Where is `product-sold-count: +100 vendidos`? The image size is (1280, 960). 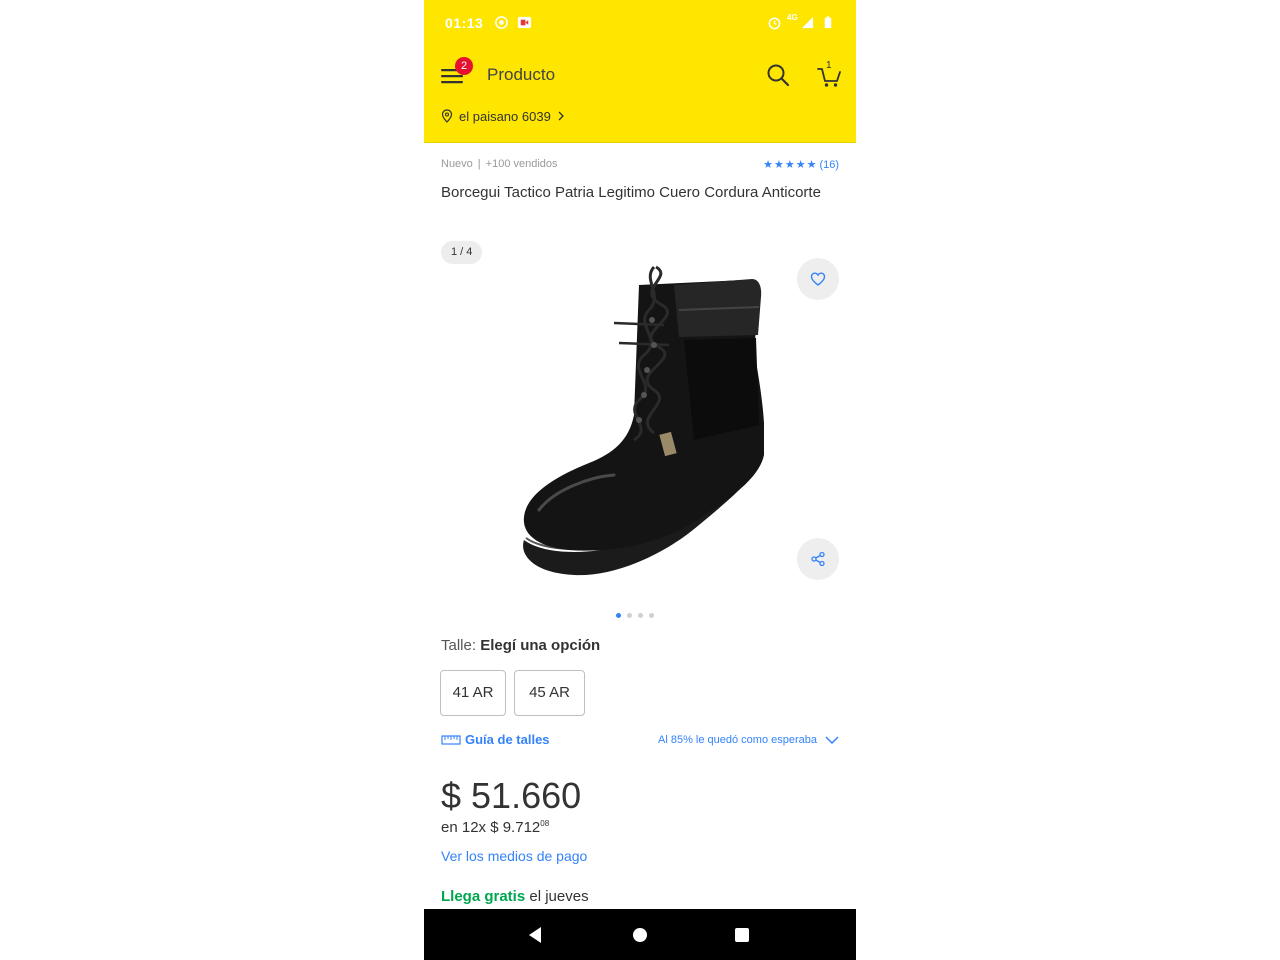 product-sold-count: +100 vendidos is located at coordinates (521, 164).